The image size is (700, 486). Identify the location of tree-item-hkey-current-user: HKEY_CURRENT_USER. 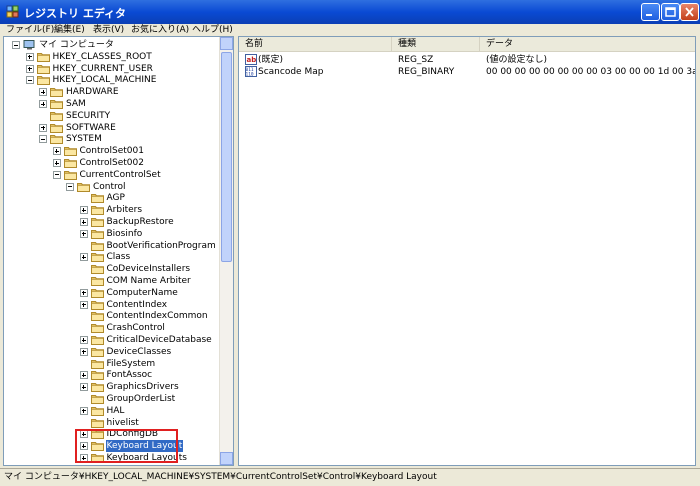
(111, 69).